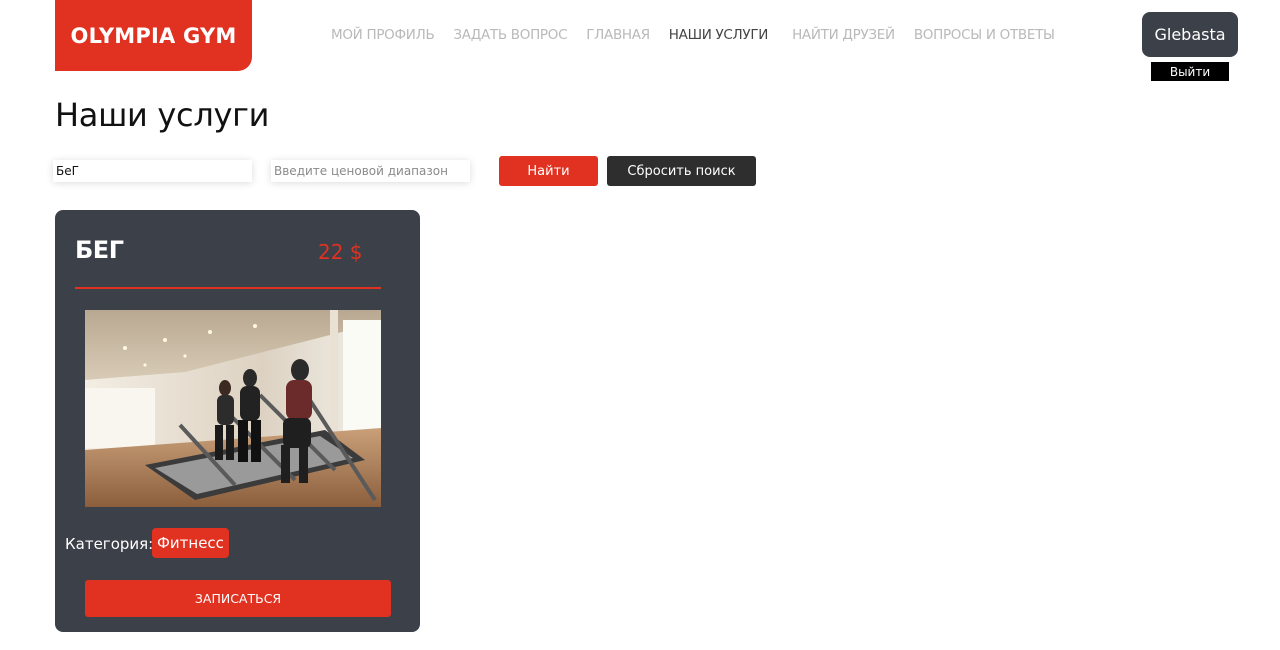 Image resolution: width=1280 pixels, height=650 pixels. I want to click on nav-item-profile: МОЙ ПРОФИЛЬ, so click(383, 35).